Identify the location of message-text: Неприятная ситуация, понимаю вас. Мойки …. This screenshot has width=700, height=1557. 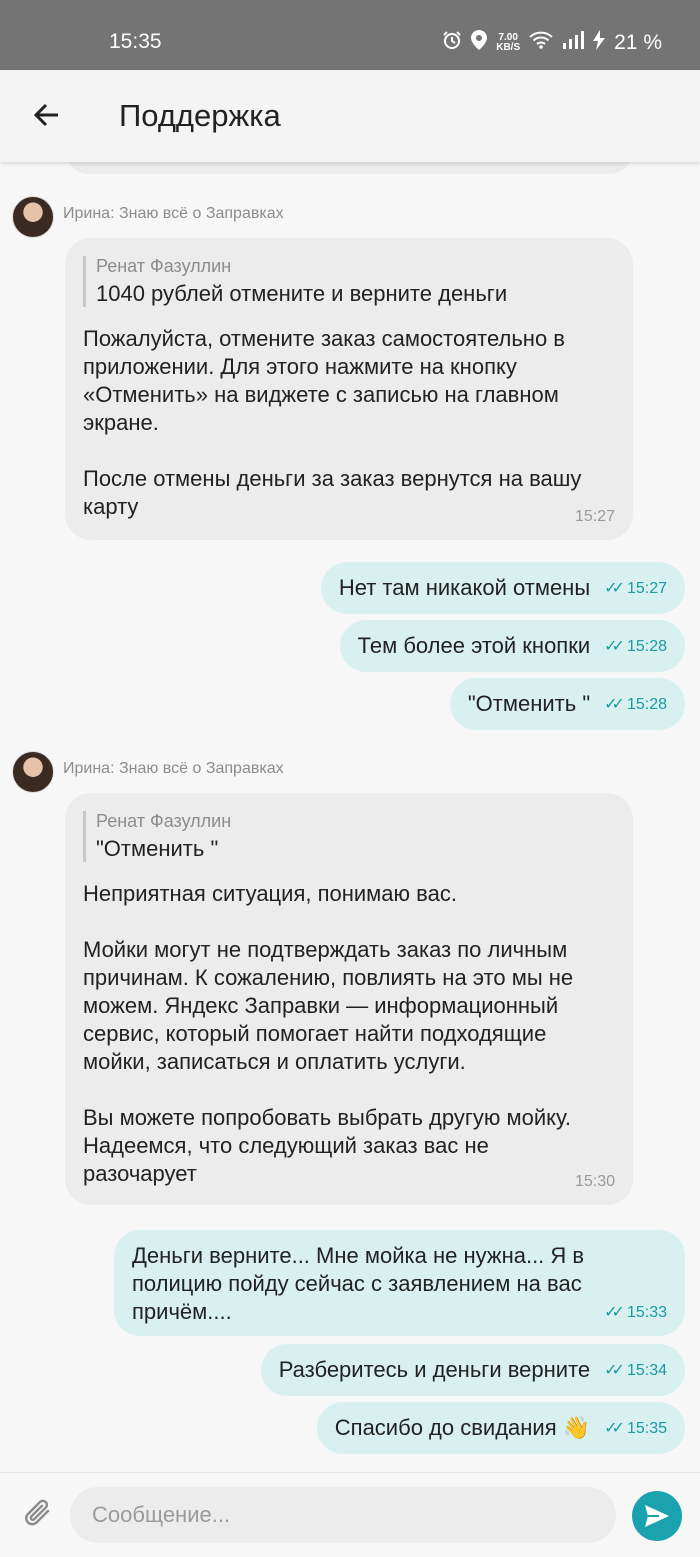
(328, 1033).